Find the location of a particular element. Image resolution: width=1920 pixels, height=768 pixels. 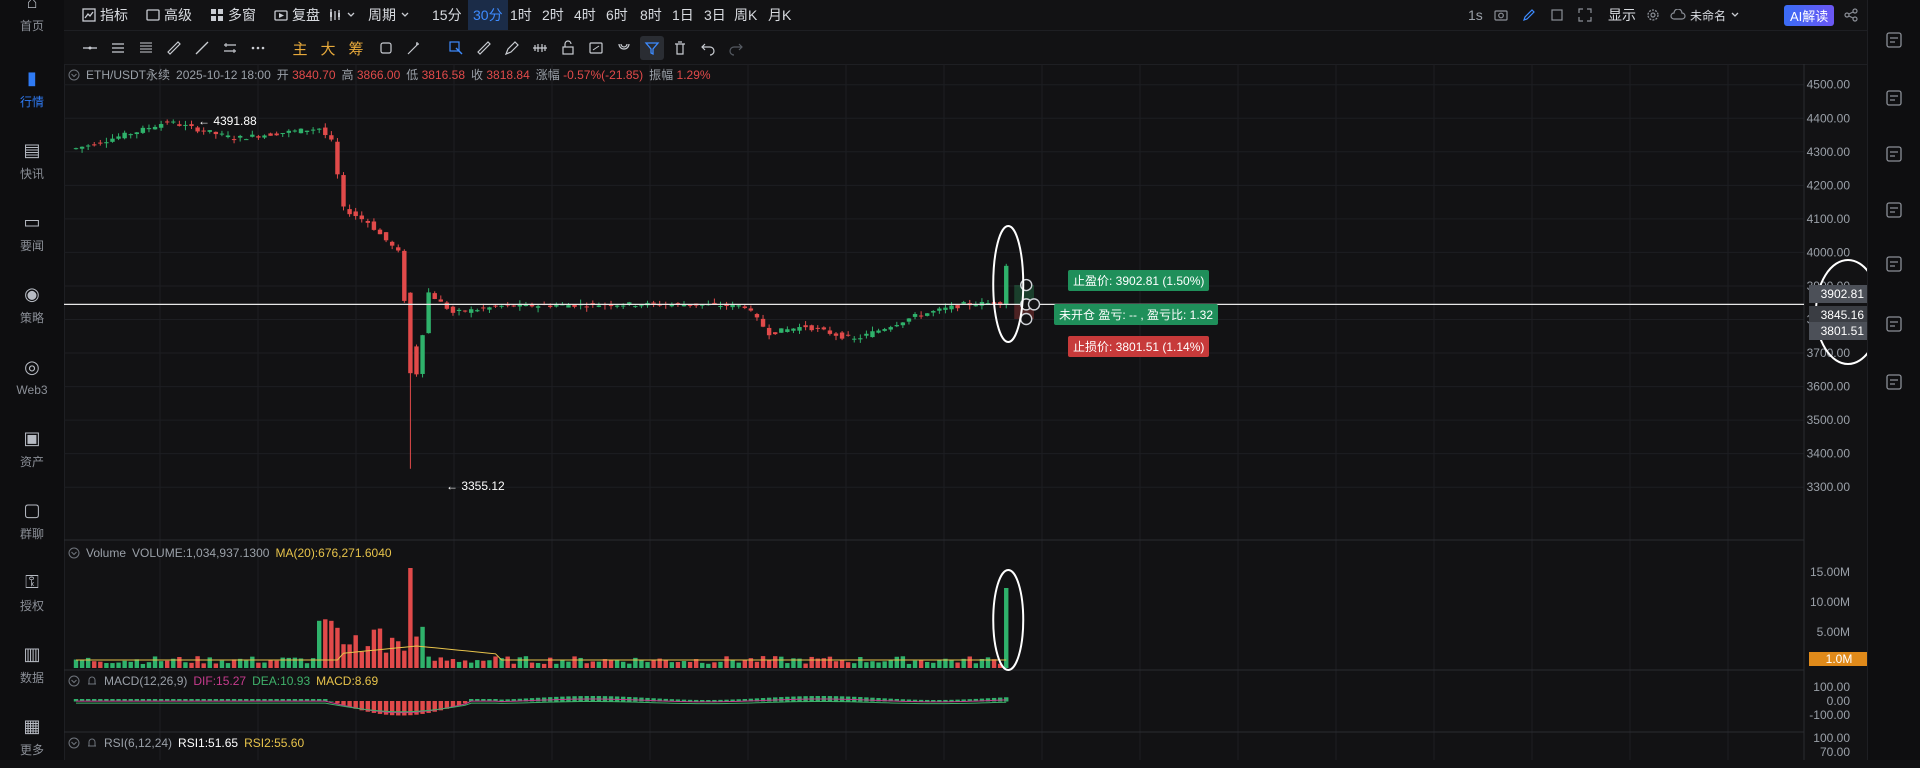

popout-button is located at coordinates (1557, 15).